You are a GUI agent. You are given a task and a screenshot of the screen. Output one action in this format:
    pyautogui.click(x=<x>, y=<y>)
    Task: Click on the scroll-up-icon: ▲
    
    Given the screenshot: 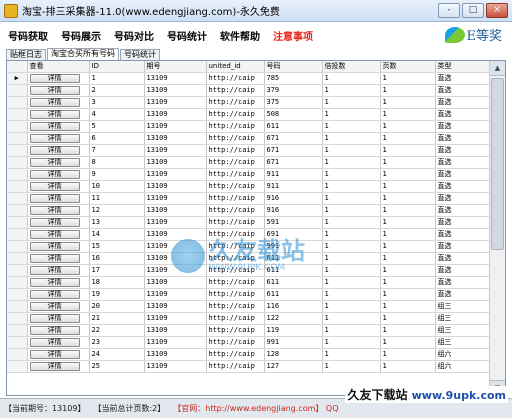 What is the action you would take?
    pyautogui.click(x=497, y=68)
    